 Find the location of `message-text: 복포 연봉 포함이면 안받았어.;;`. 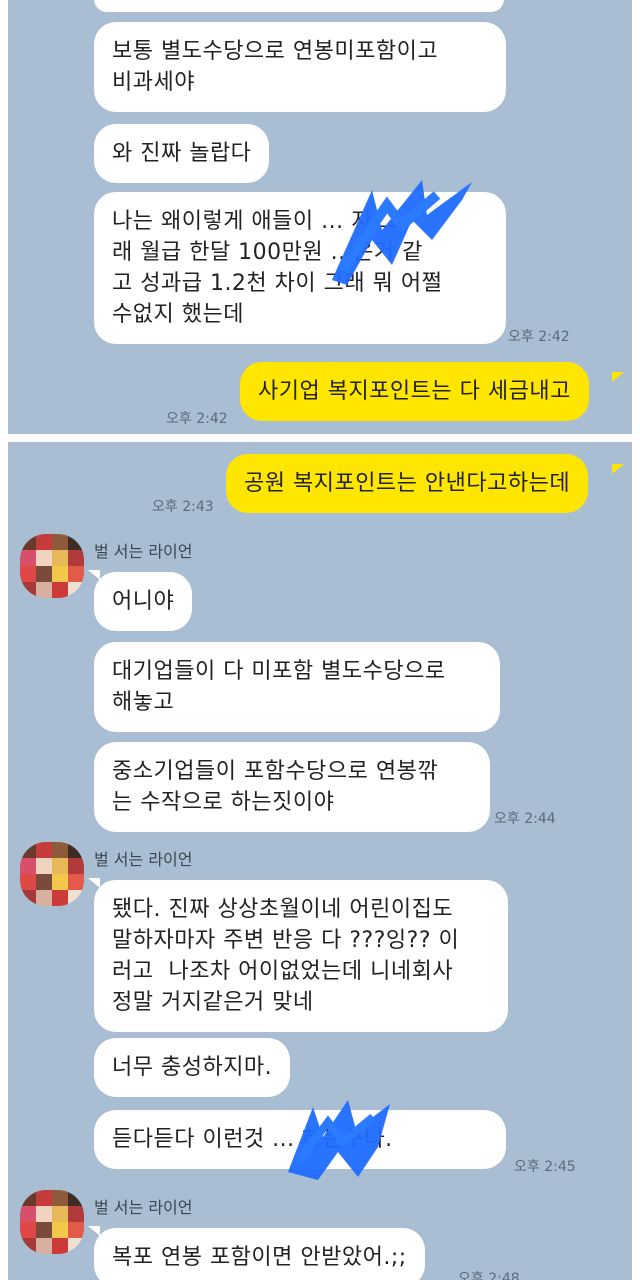

message-text: 복포 연봉 포함이면 안받았어.;; is located at coordinates (259, 1257).